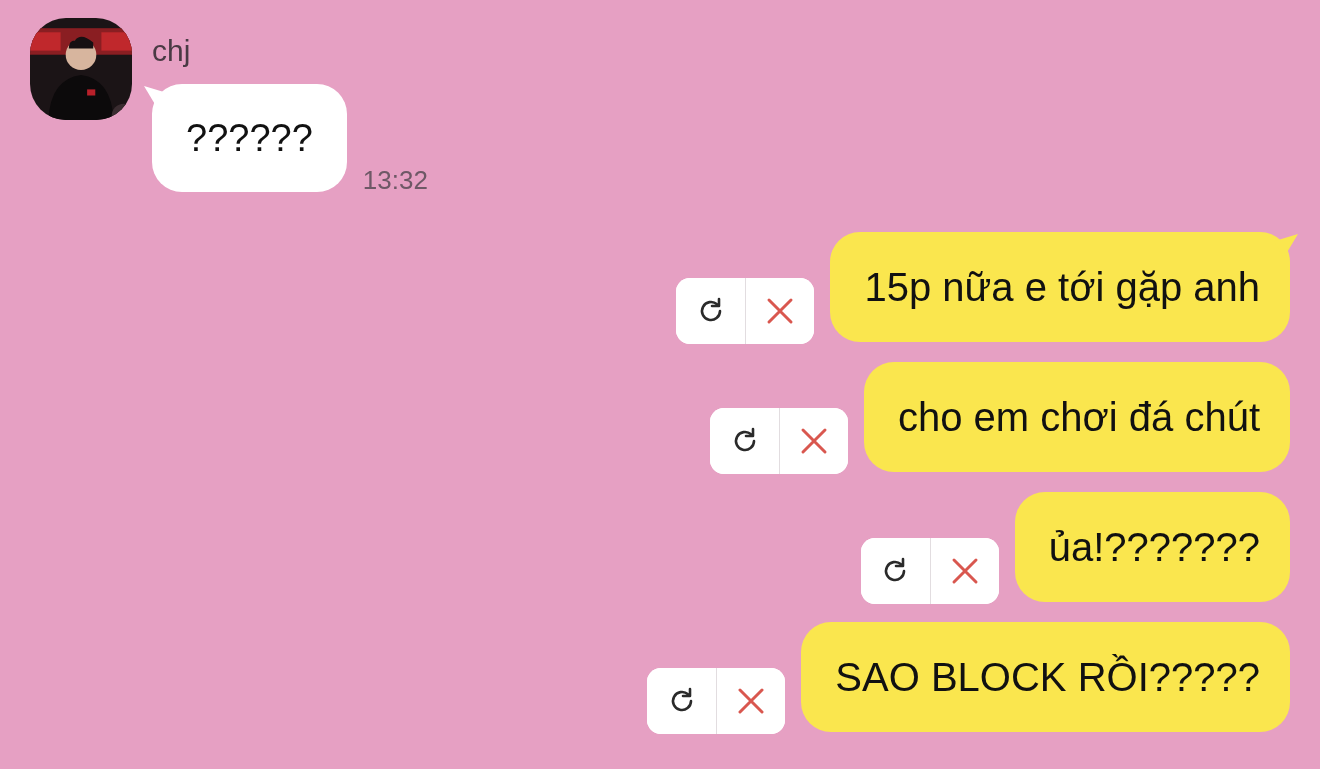 This screenshot has height=769, width=1320. Describe the element at coordinates (395, 180) in the screenshot. I see `message-time: 13:32` at that location.